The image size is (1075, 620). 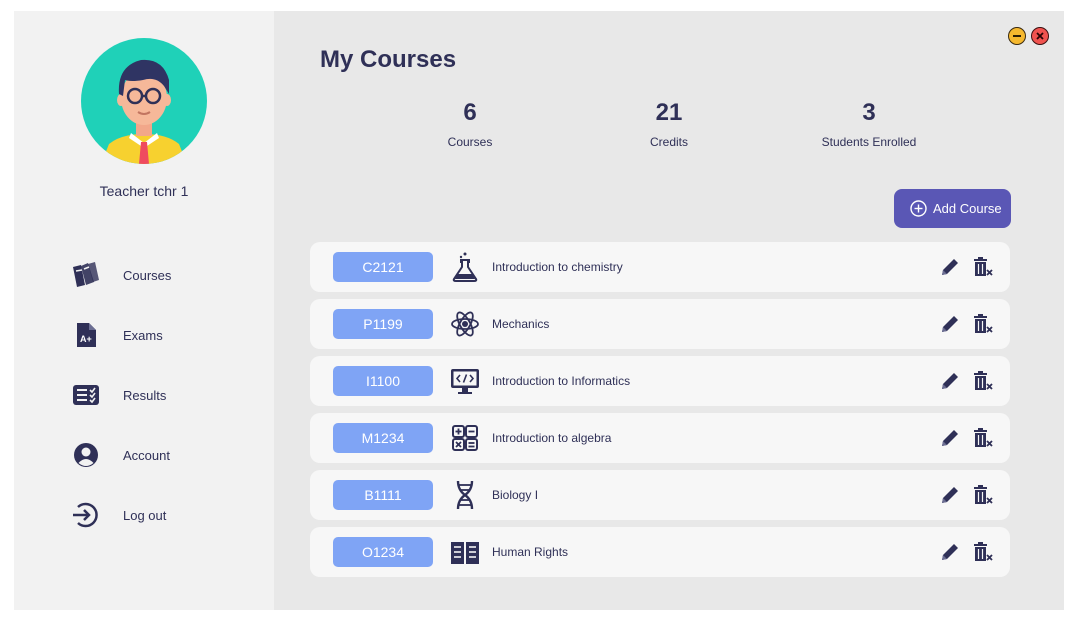 I want to click on dna-icon, so click(x=465, y=495).